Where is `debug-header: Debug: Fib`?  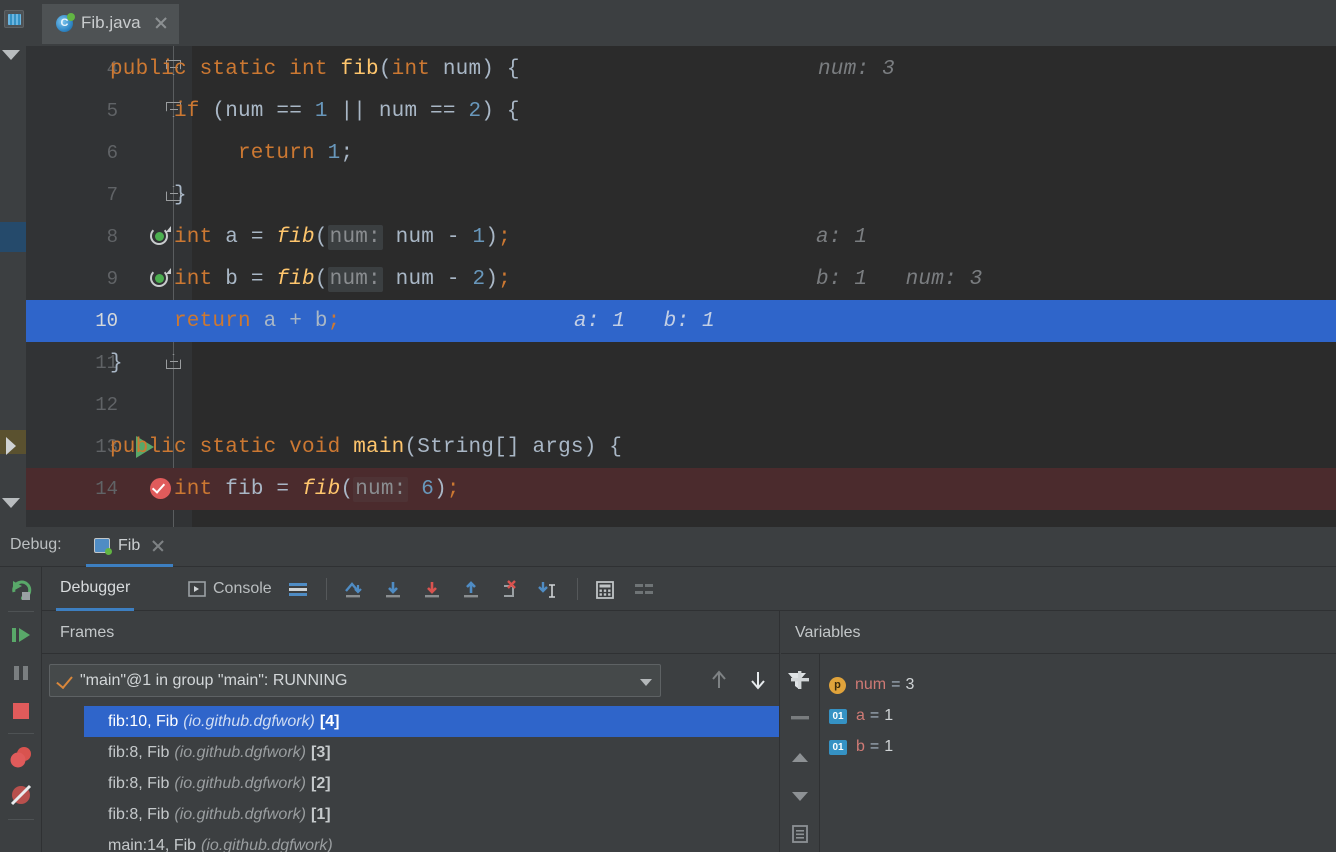
debug-header: Debug: Fib is located at coordinates (668, 547).